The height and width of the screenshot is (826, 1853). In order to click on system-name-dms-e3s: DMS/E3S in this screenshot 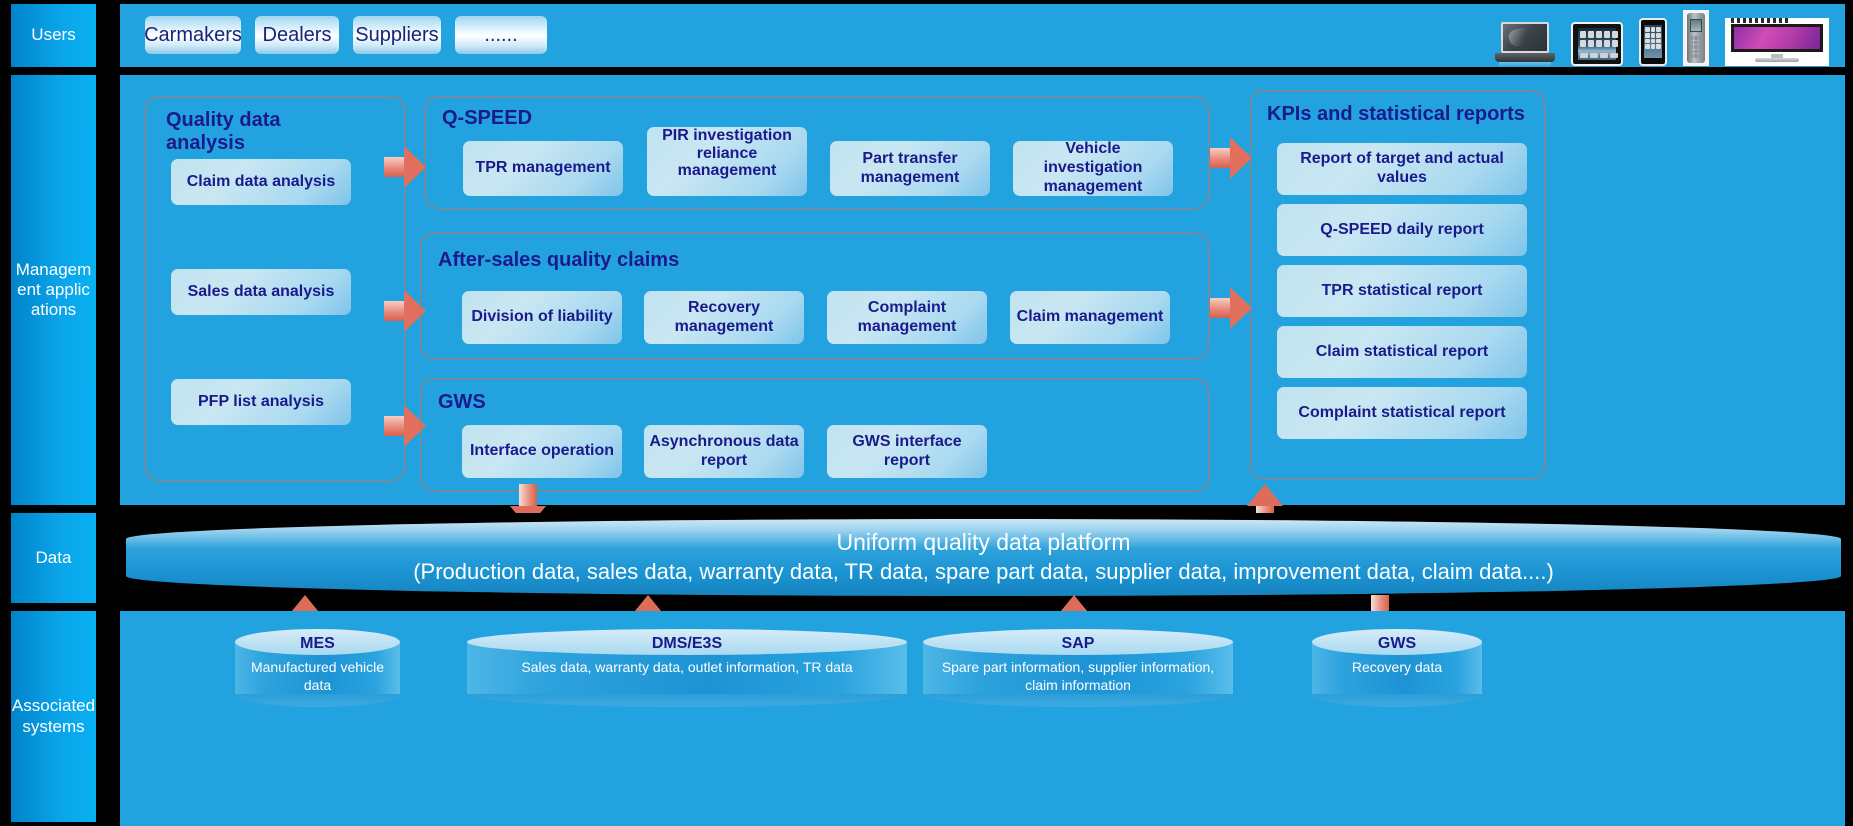, I will do `click(687, 643)`.